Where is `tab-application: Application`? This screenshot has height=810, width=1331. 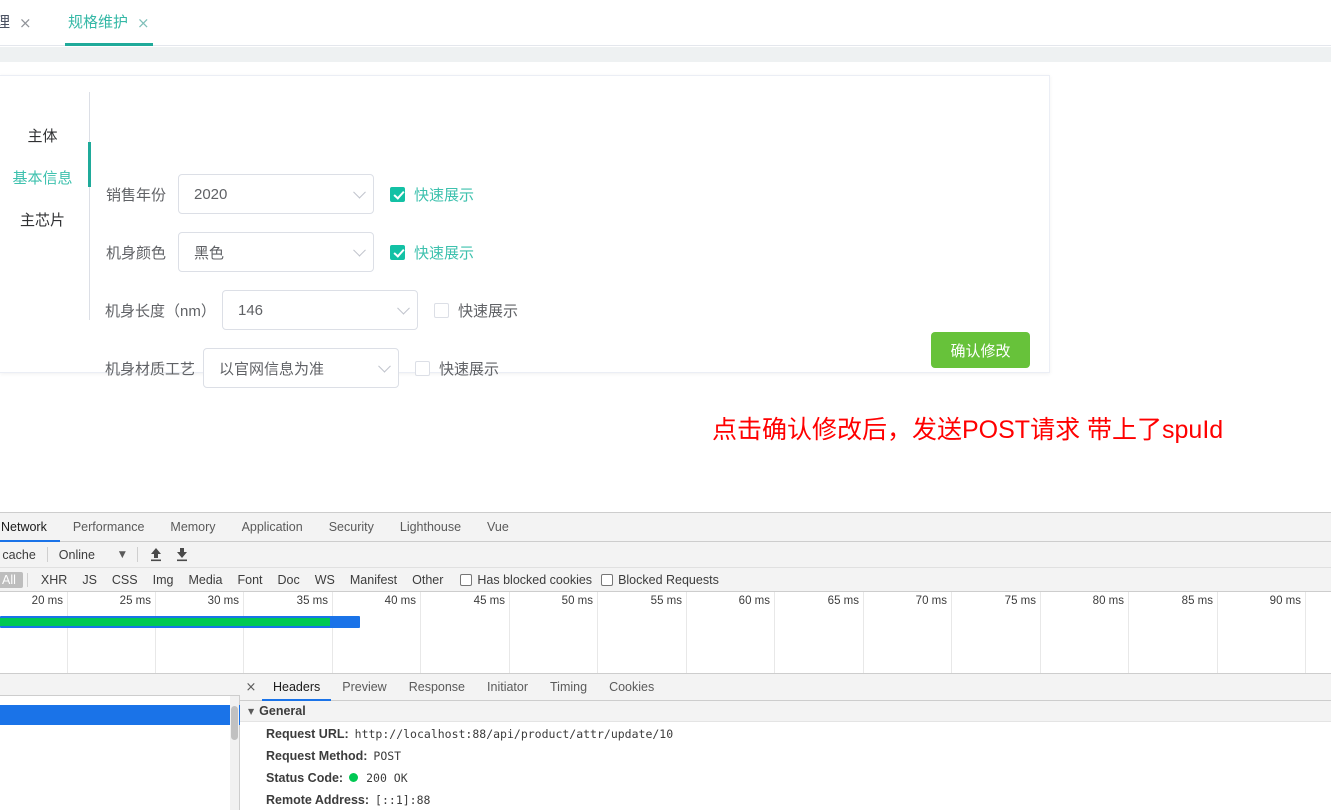
tab-application: Application is located at coordinates (272, 527).